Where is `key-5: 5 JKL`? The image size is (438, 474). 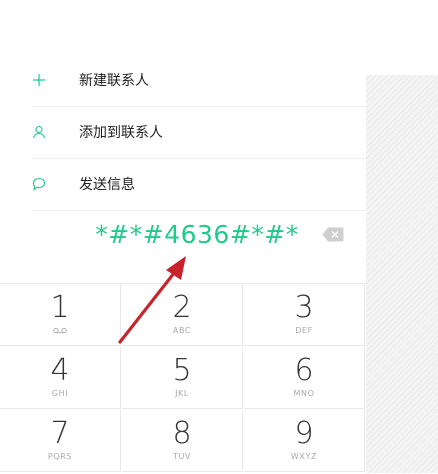
key-5: 5 JKL is located at coordinates (182, 378).